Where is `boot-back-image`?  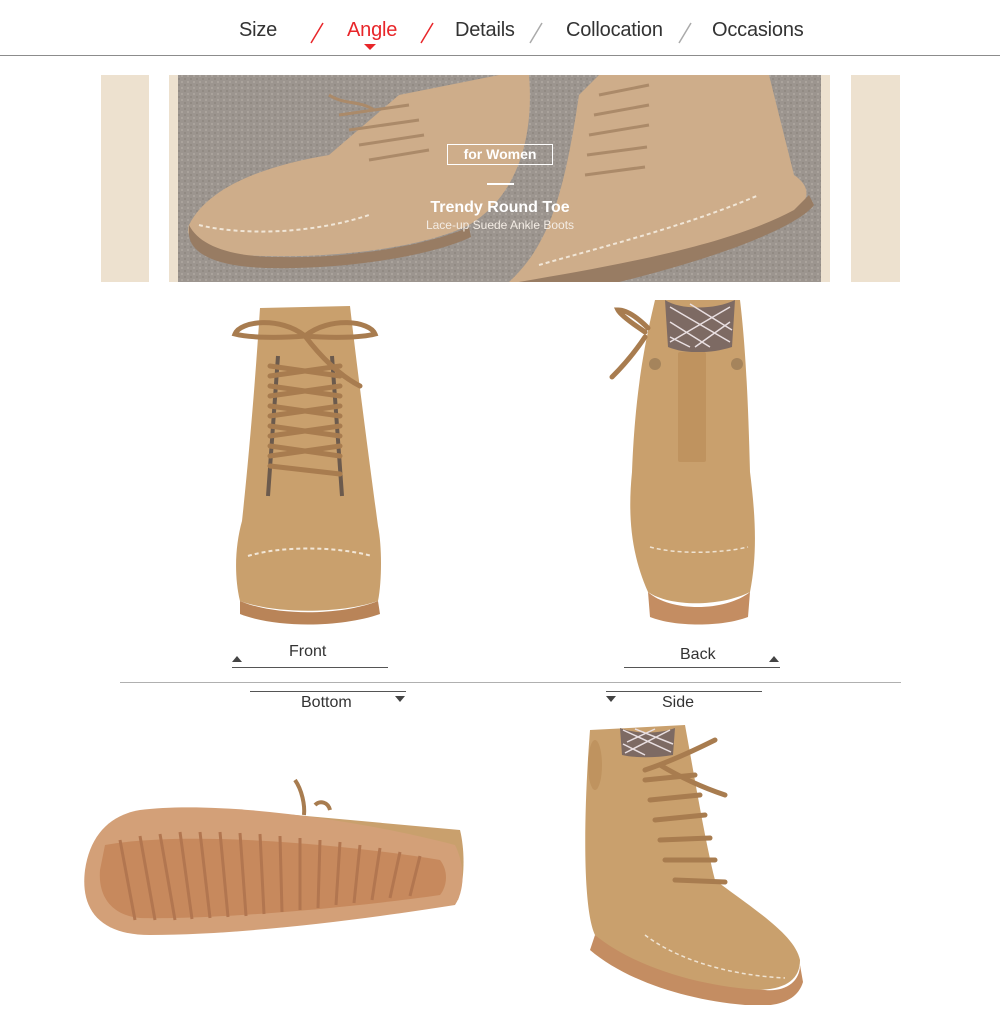
boot-back-image is located at coordinates (682, 462).